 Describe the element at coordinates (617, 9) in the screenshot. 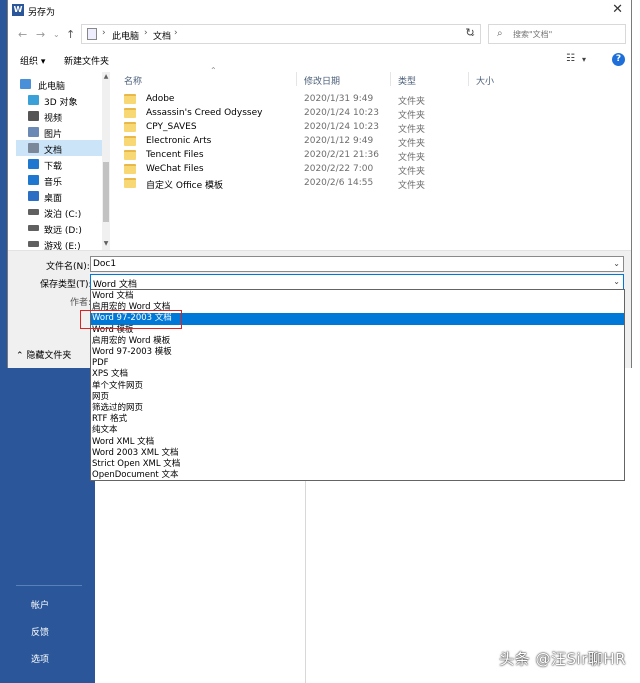

I see `close-button: ✕` at that location.